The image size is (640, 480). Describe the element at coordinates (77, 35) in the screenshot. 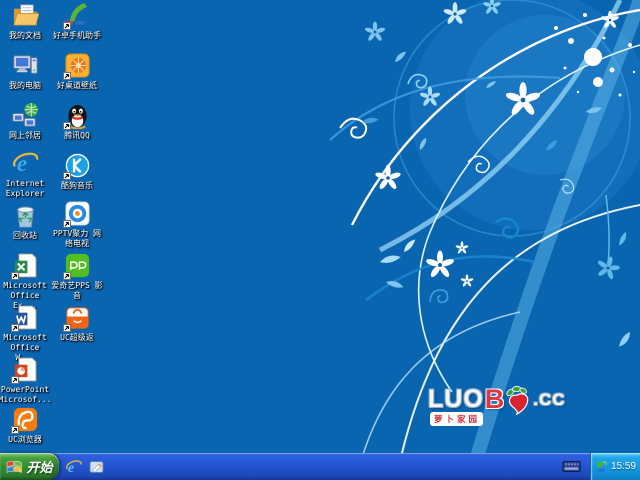

I see `desktop-icon-label: 好卓手机助手` at that location.